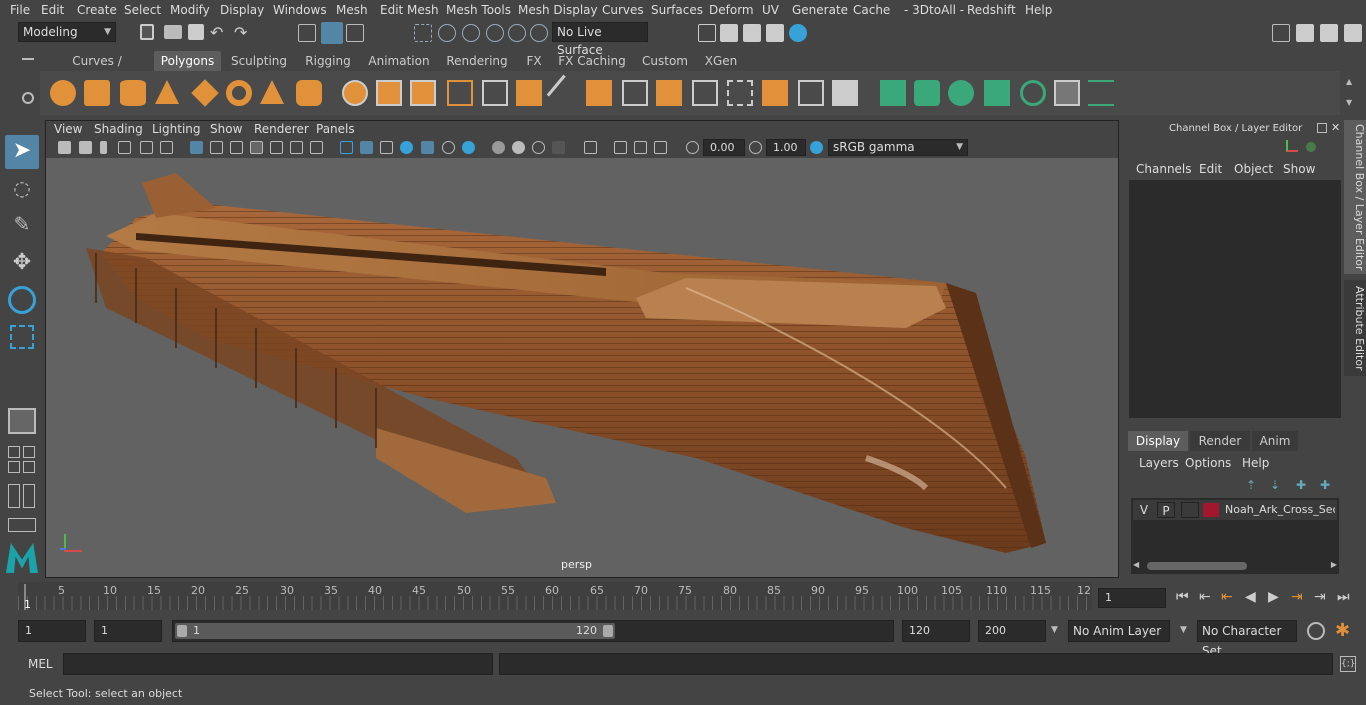 This screenshot has height=705, width=1366. I want to click on menu-select: Select, so click(142, 10).